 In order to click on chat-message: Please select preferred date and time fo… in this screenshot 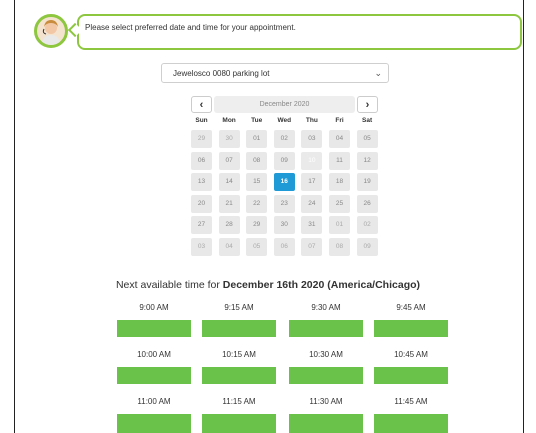, I will do `click(190, 27)`.